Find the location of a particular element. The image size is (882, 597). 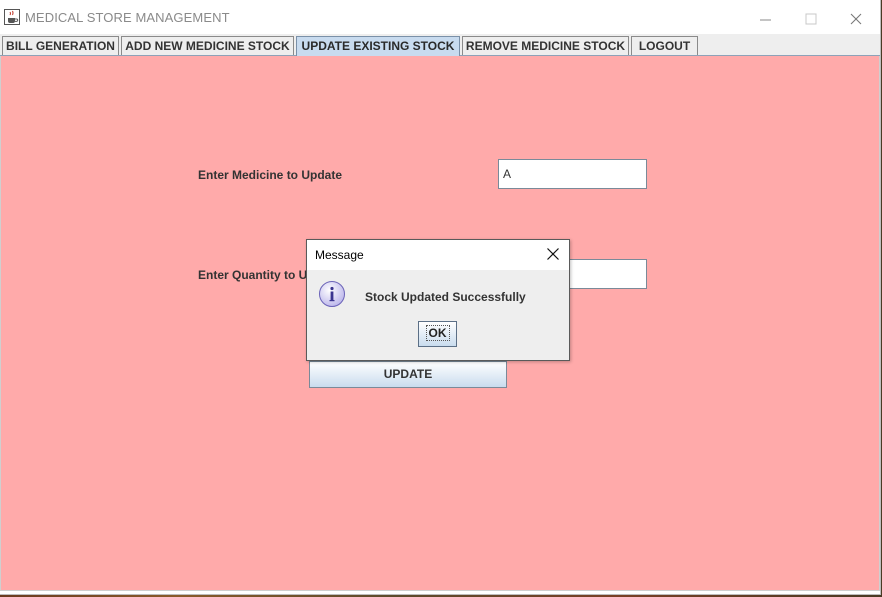

medicine-input is located at coordinates (572, 174).